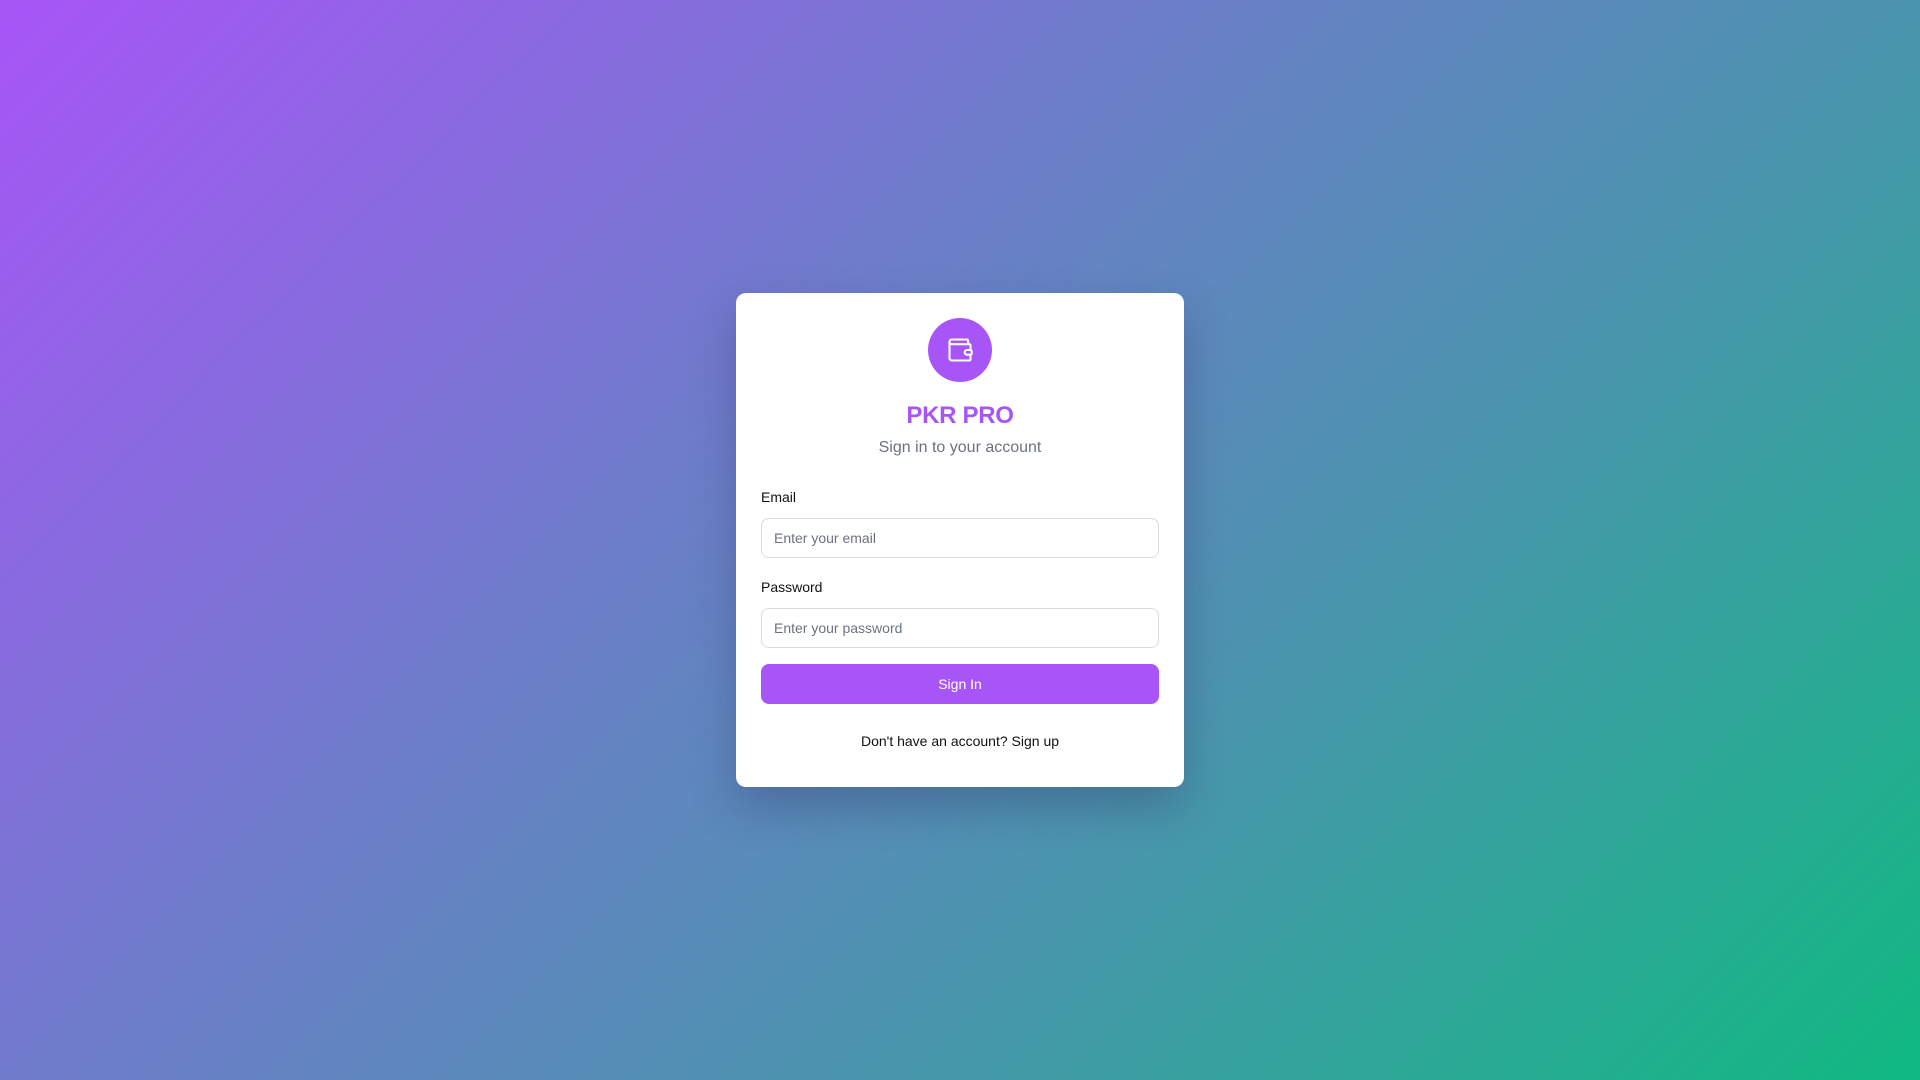  What do you see at coordinates (779, 497) in the screenshot?
I see `email-label: Email` at bounding box center [779, 497].